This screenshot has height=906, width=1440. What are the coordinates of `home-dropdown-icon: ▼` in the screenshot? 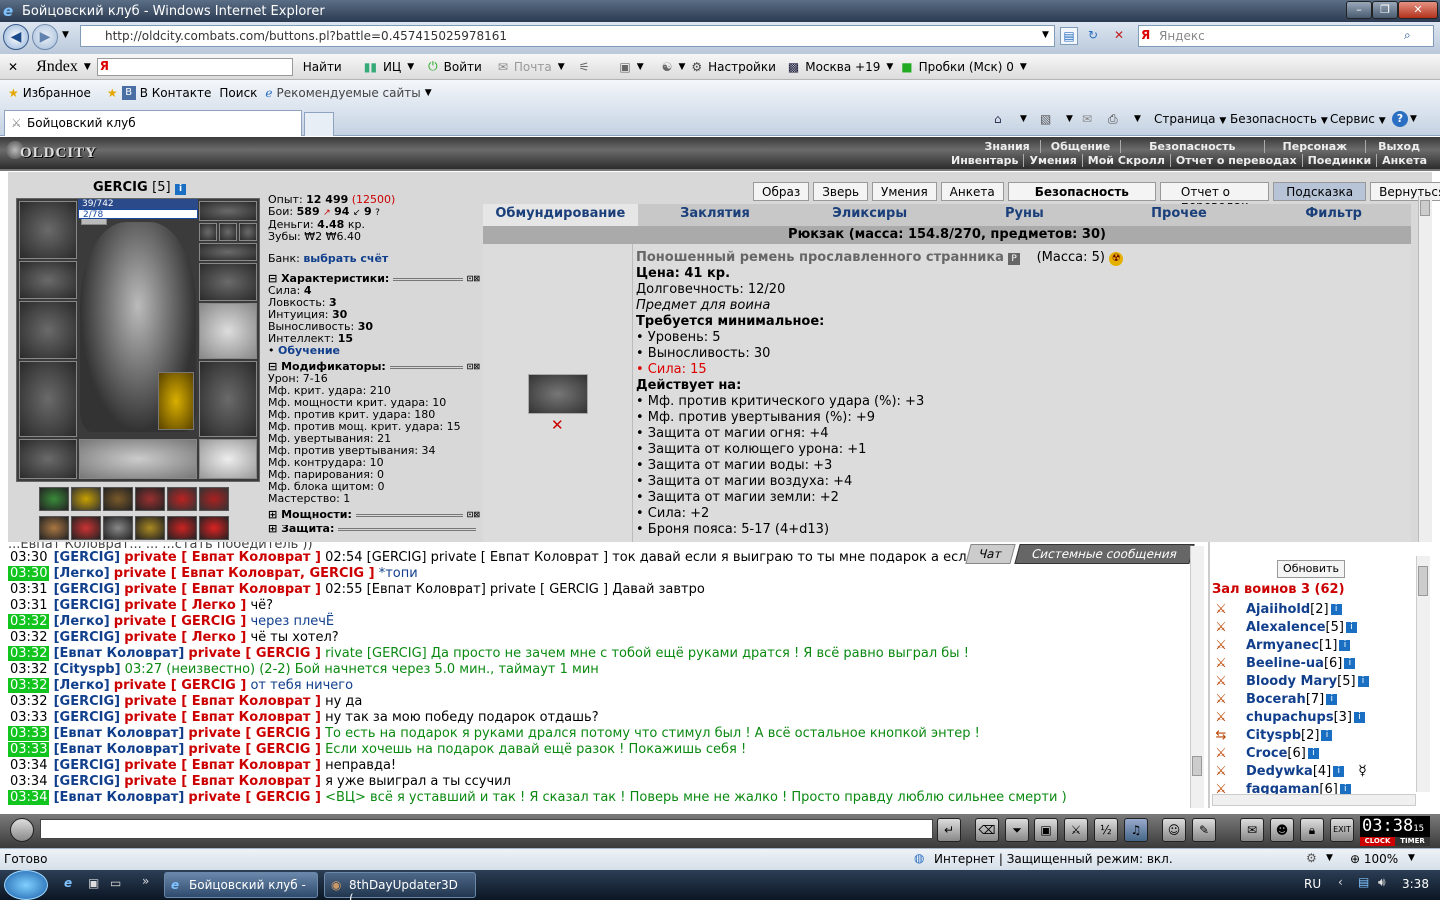 It's located at (1023, 119).